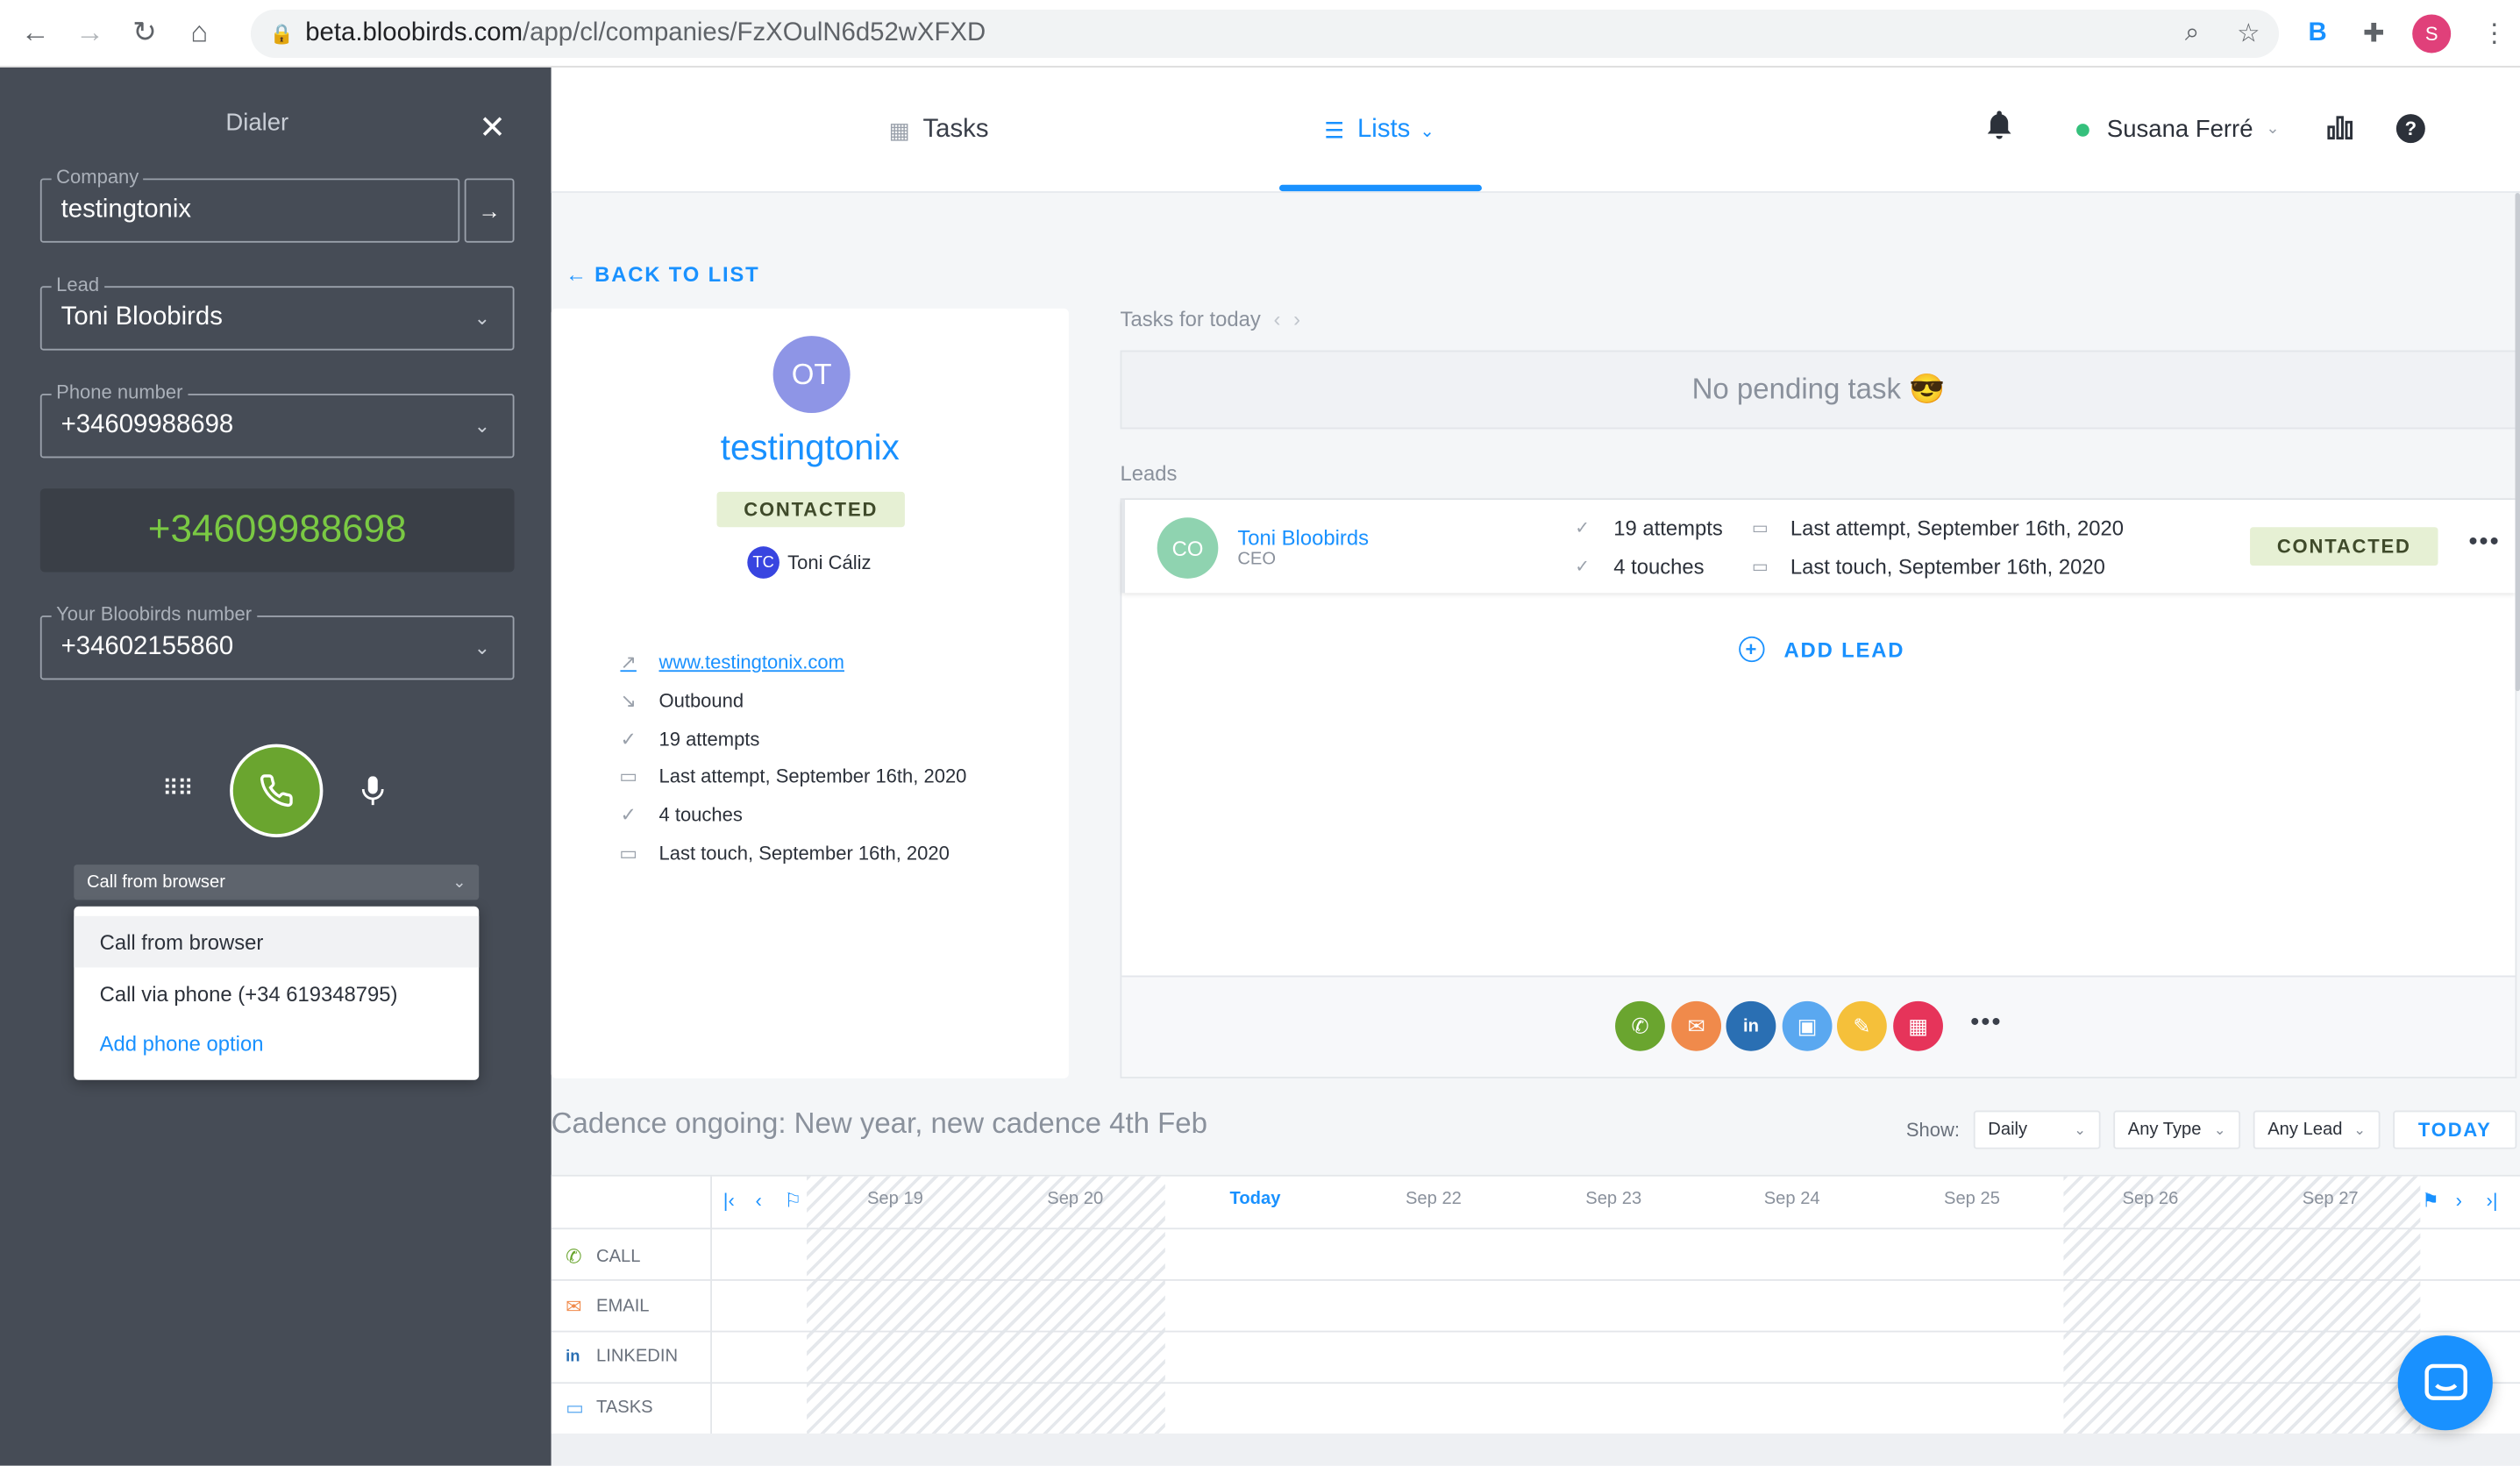 The width and height of the screenshot is (2520, 1466). I want to click on email-action-button: ✉, so click(1696, 1025).